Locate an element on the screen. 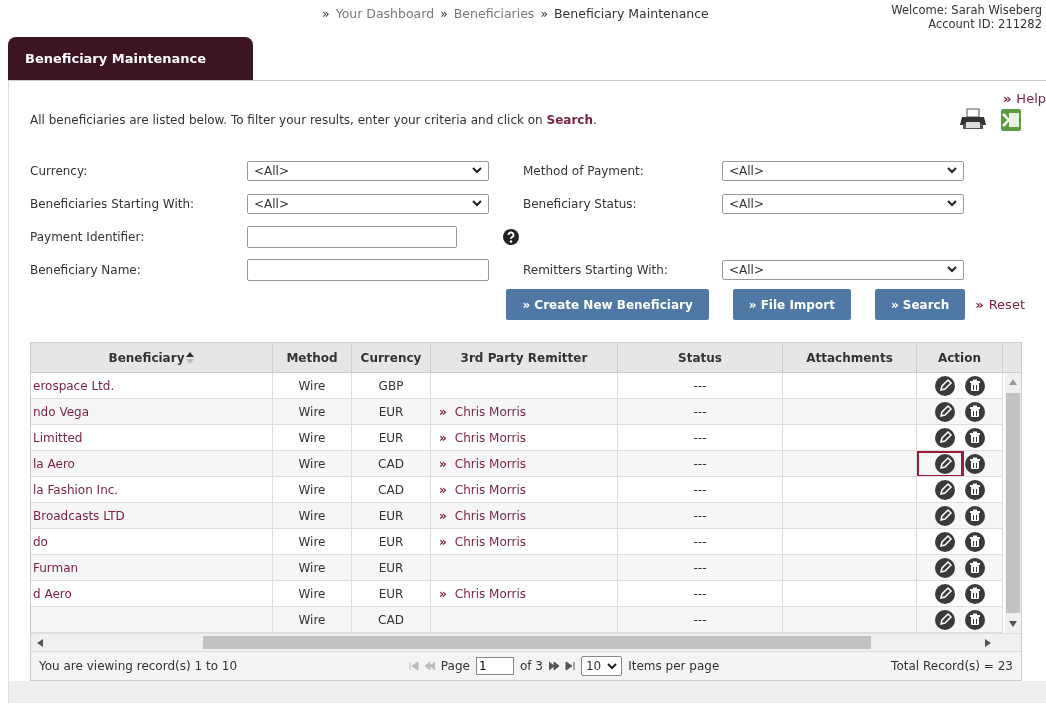  action-button: » Search is located at coordinates (920, 304).